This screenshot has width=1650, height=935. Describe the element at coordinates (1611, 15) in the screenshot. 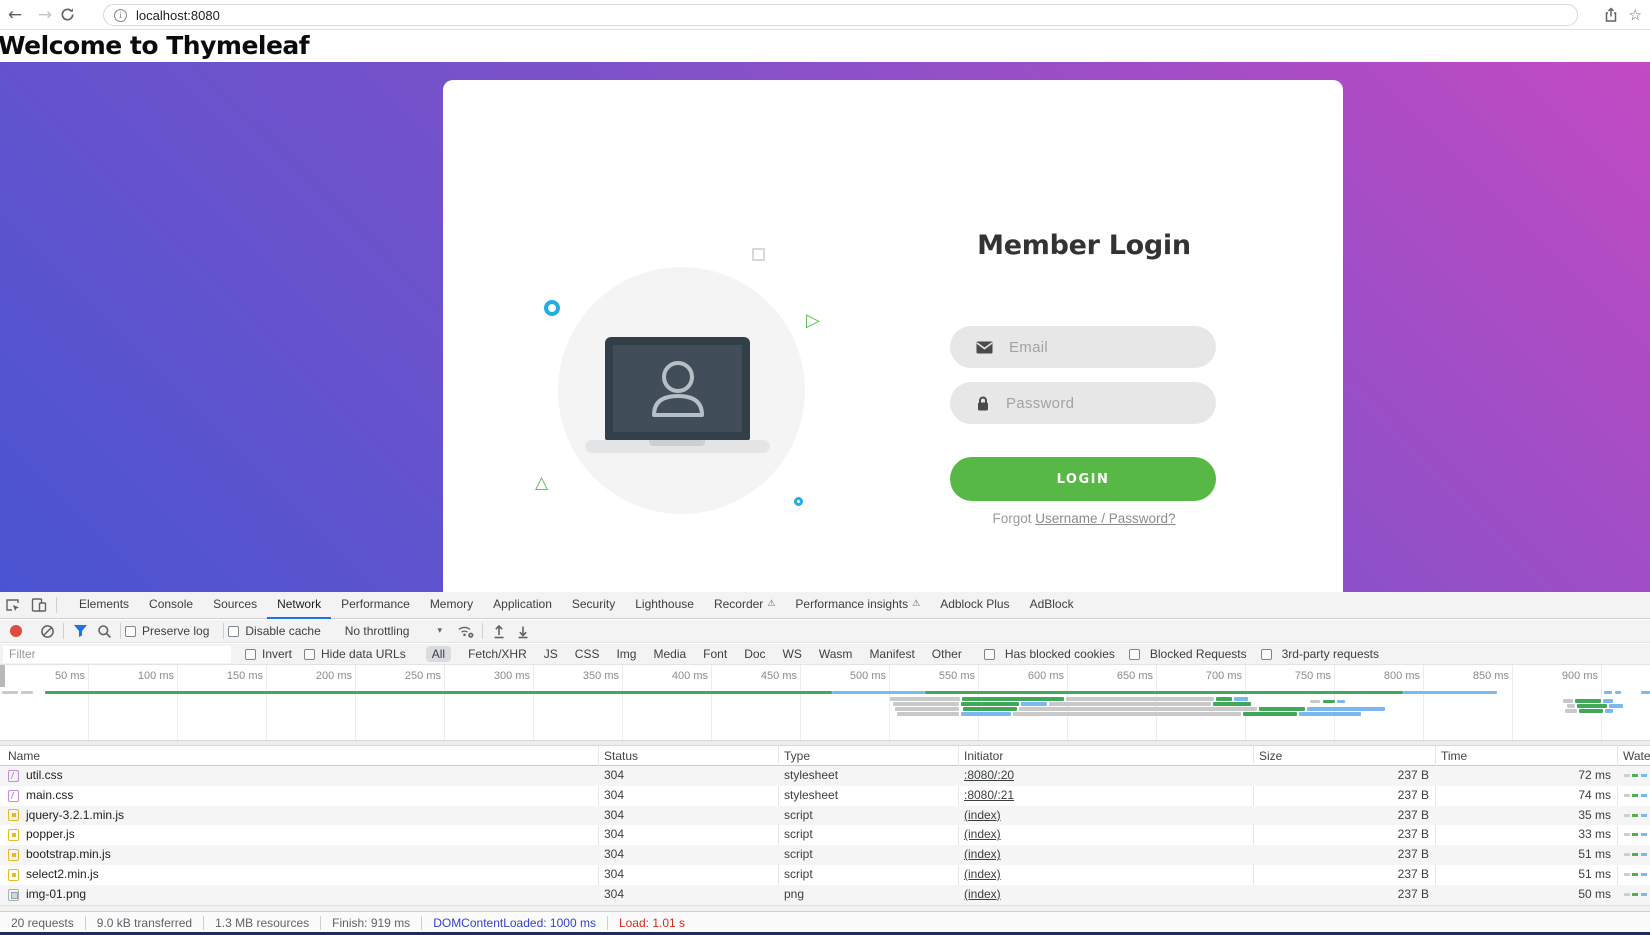

I see `share-icon` at that location.